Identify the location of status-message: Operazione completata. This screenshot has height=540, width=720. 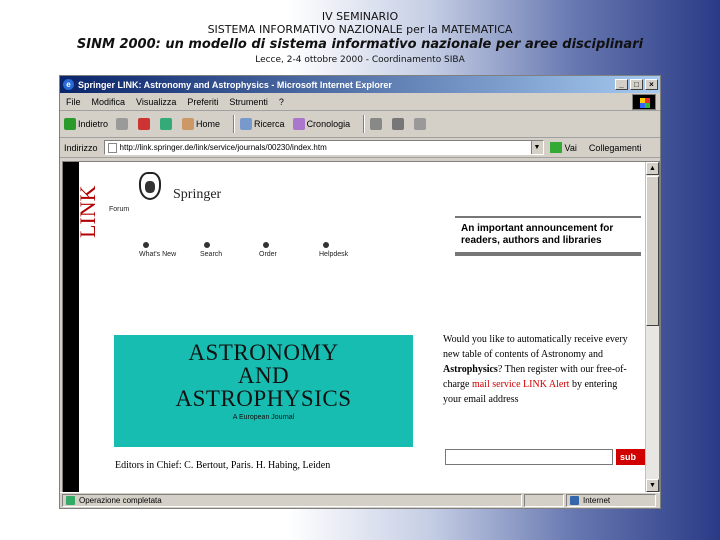
(292, 500).